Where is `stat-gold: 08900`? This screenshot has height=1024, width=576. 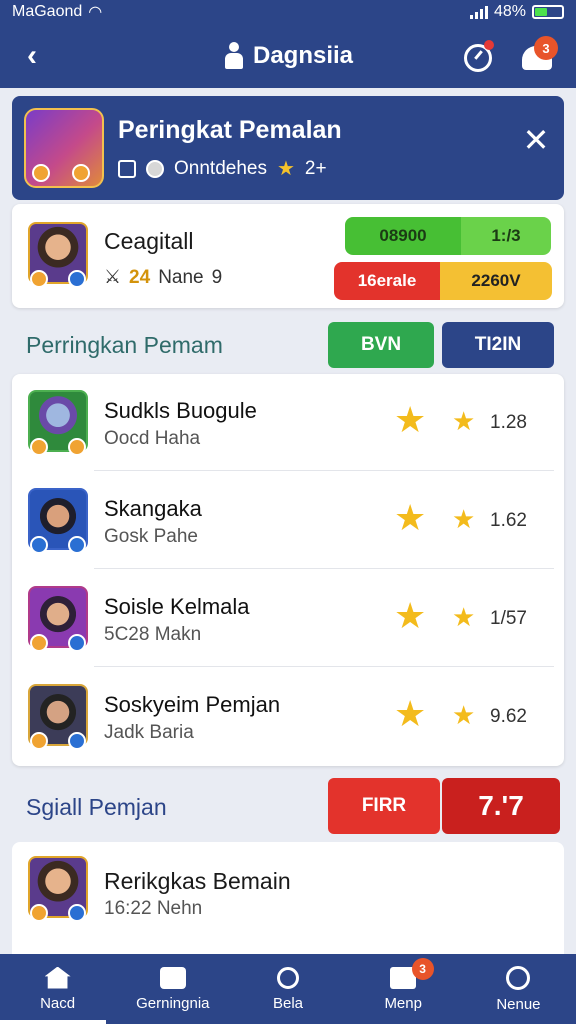
stat-gold: 08900 is located at coordinates (403, 236).